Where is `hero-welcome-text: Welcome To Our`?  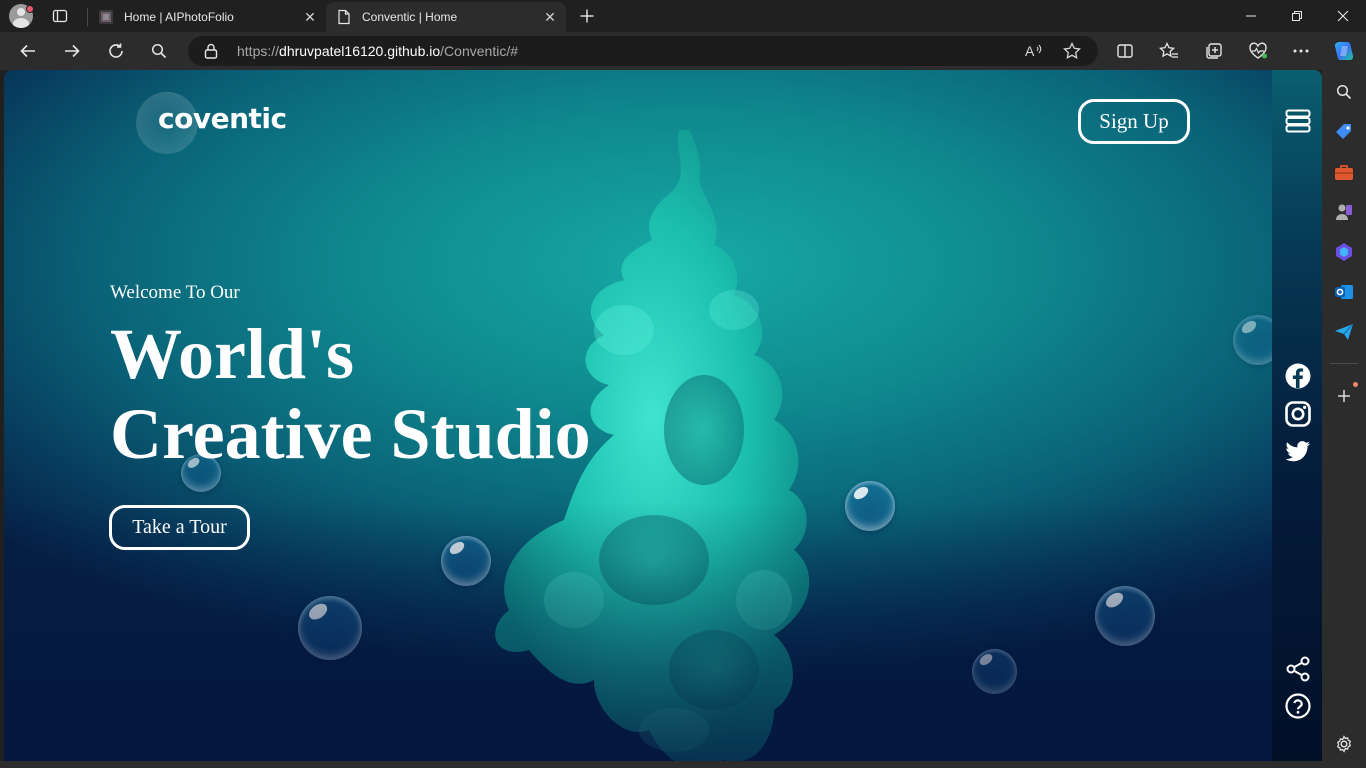 hero-welcome-text: Welcome To Our is located at coordinates (175, 292).